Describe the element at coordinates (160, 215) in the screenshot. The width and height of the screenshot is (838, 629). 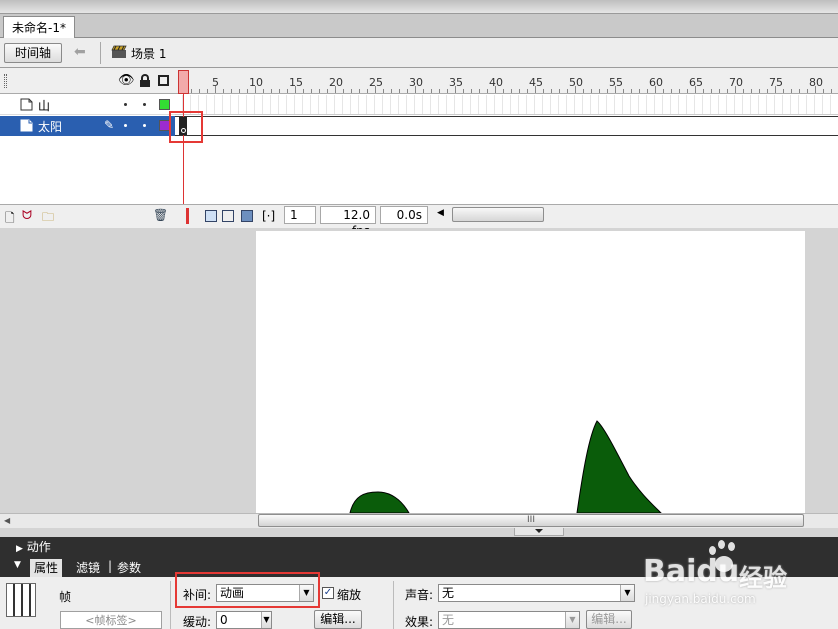
I see `trash-icon: 🗑` at that location.